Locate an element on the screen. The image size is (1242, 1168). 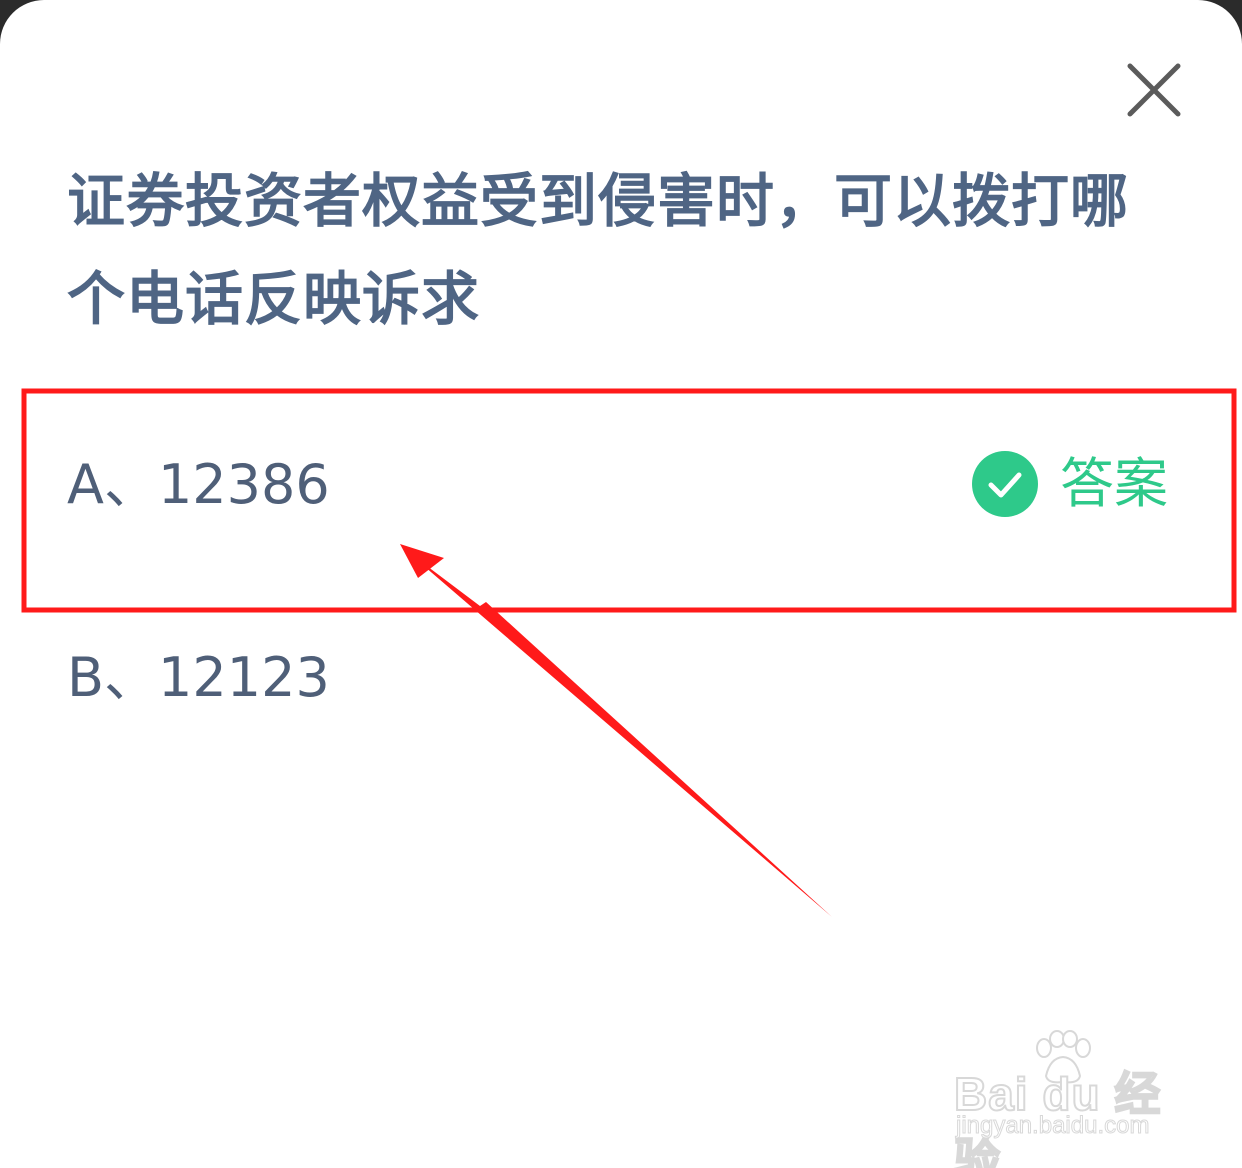
question-text: 证券投资者权益受到侵害时，可以拨打哪个电话反映诉求 is located at coordinates (598, 250).